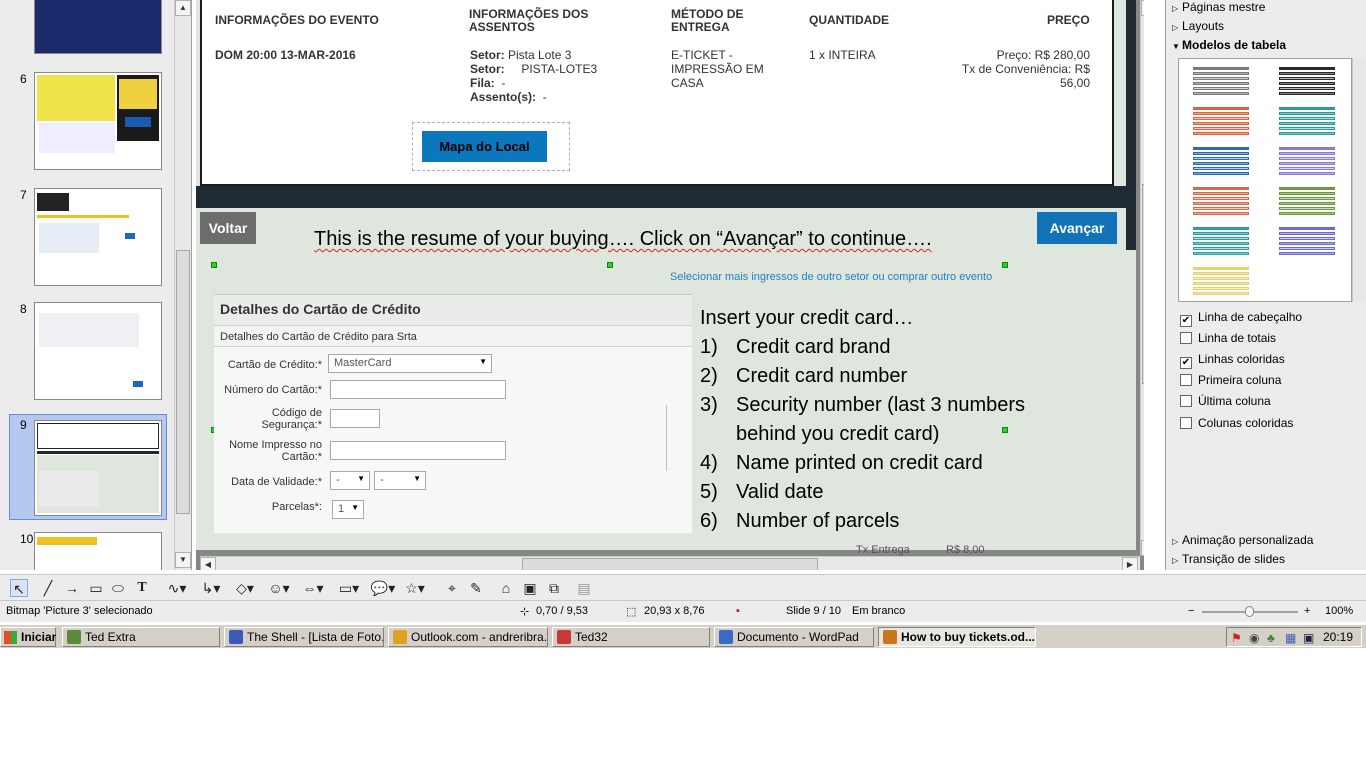 Image resolution: width=1366 pixels, height=768 pixels. Describe the element at coordinates (28, 637) in the screenshot. I see `start-button: Iniciar` at that location.